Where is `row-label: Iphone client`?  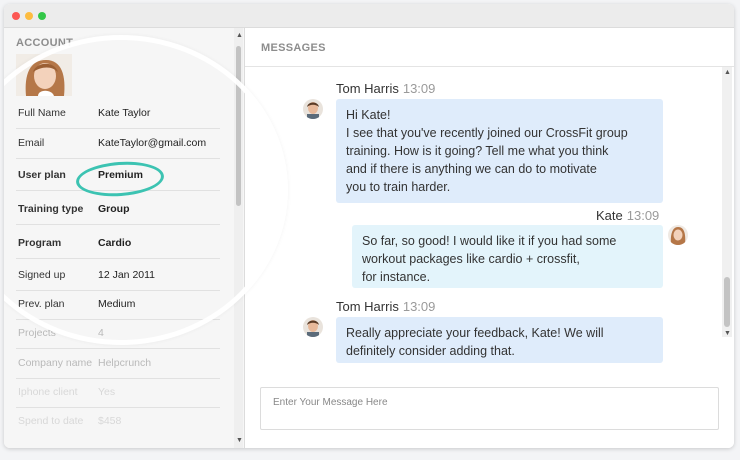 row-label: Iphone client is located at coordinates (48, 392).